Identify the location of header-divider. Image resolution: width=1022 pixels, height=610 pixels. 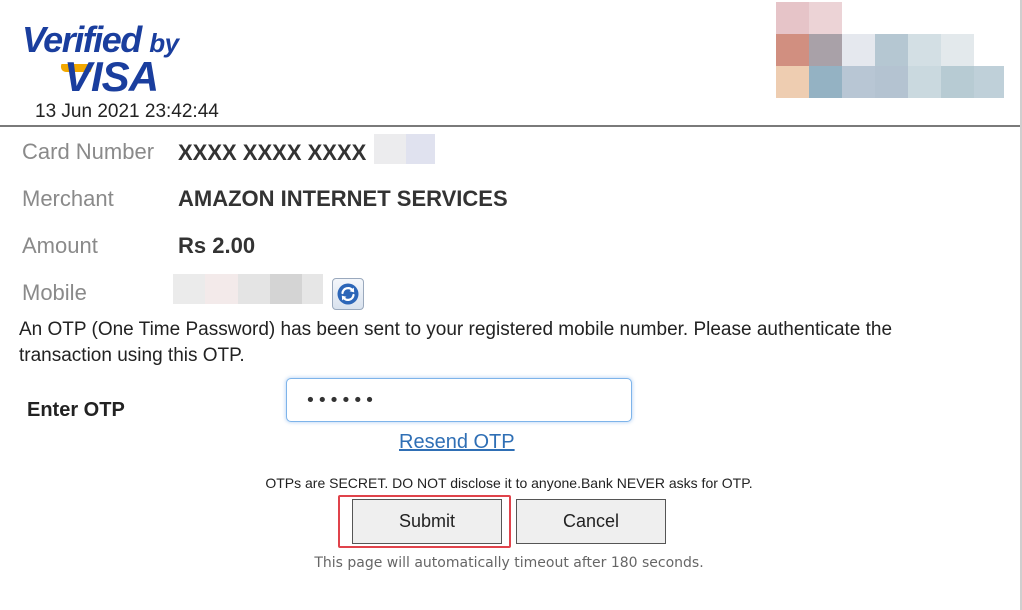
(511, 126).